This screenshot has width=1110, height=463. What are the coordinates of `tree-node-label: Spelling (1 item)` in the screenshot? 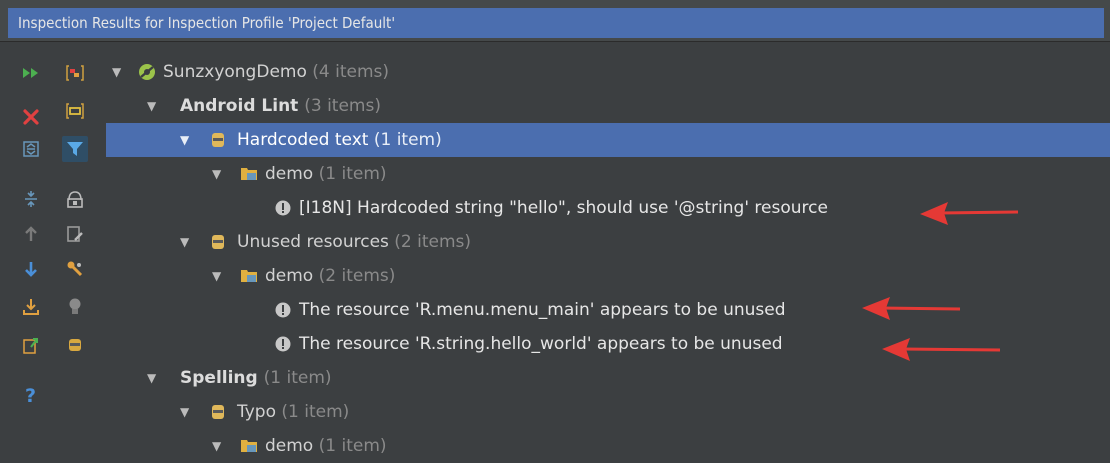 It's located at (256, 378).